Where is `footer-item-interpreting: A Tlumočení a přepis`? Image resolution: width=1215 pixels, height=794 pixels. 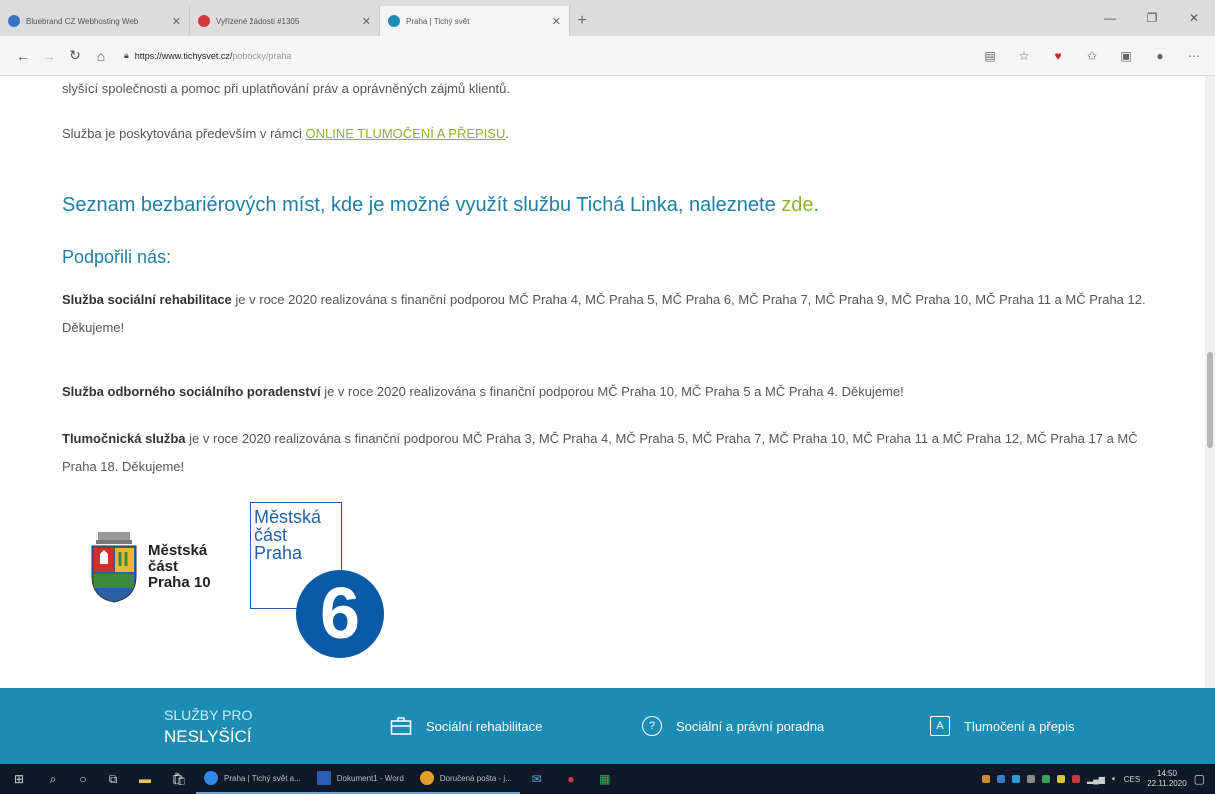 footer-item-interpreting: A Tlumočení a přepis is located at coordinates (1002, 726).